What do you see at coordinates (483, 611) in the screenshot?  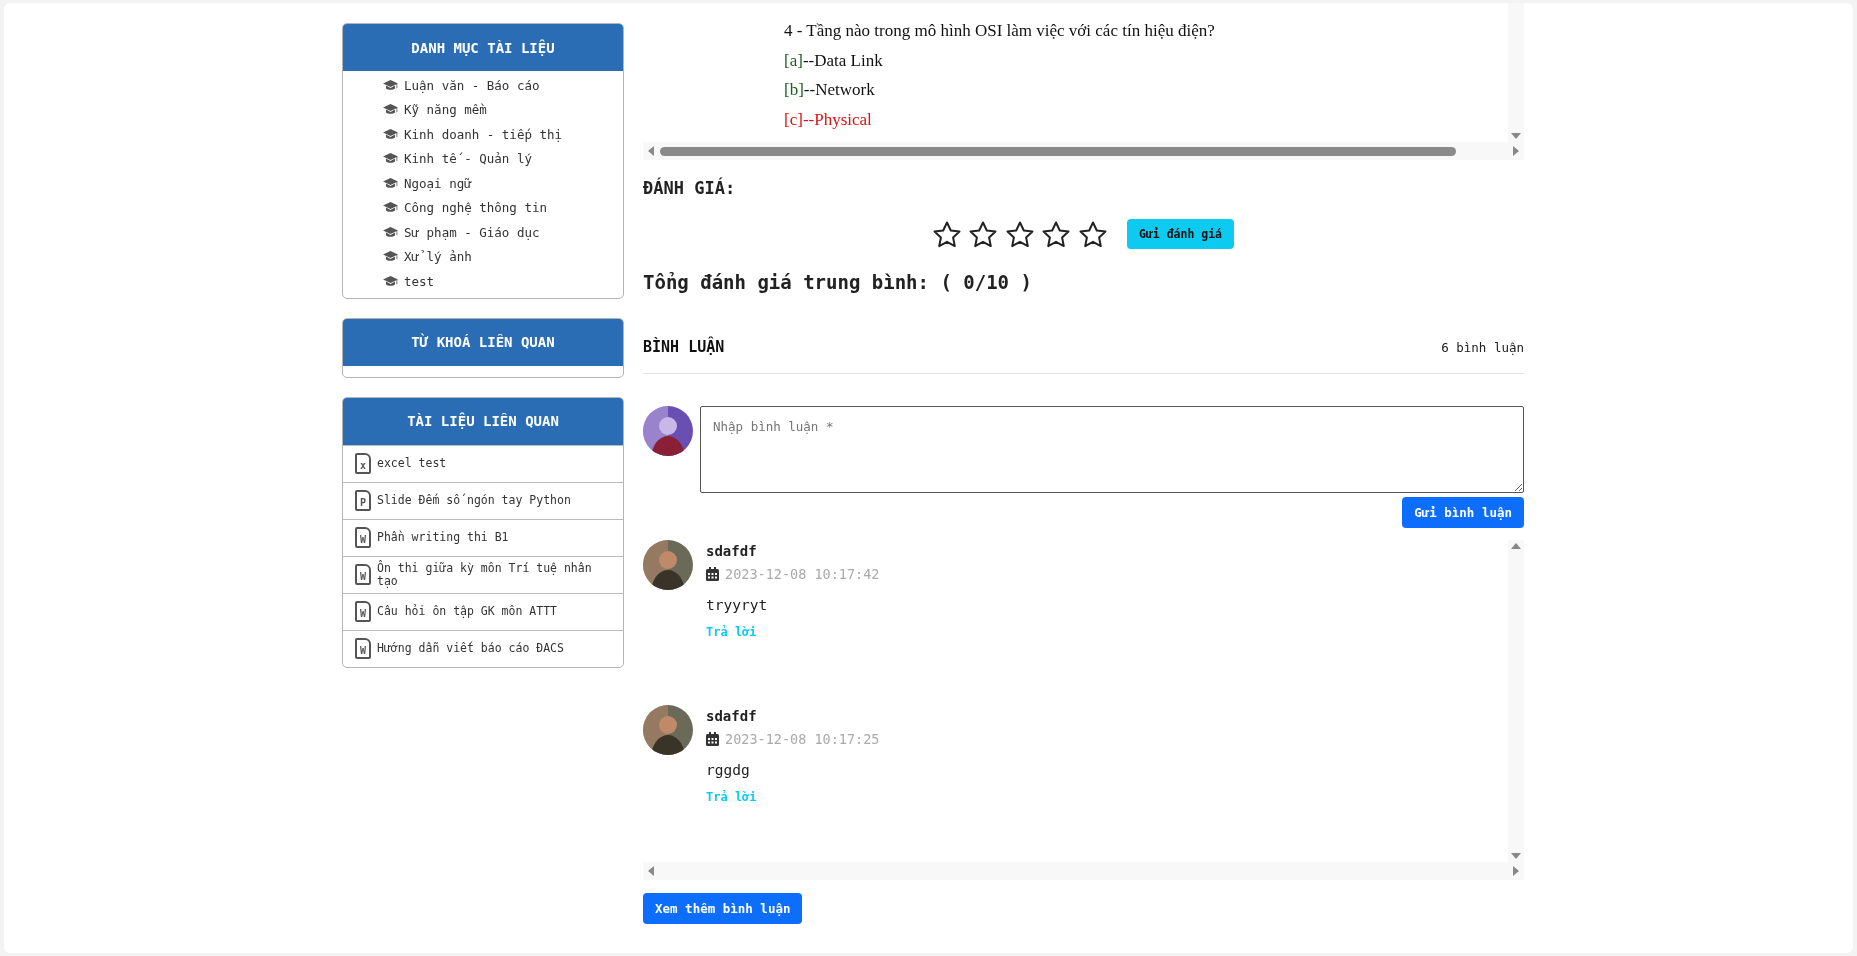 I see `document-link: W Câu hỏi ôn tập GK môn ATTT` at bounding box center [483, 611].